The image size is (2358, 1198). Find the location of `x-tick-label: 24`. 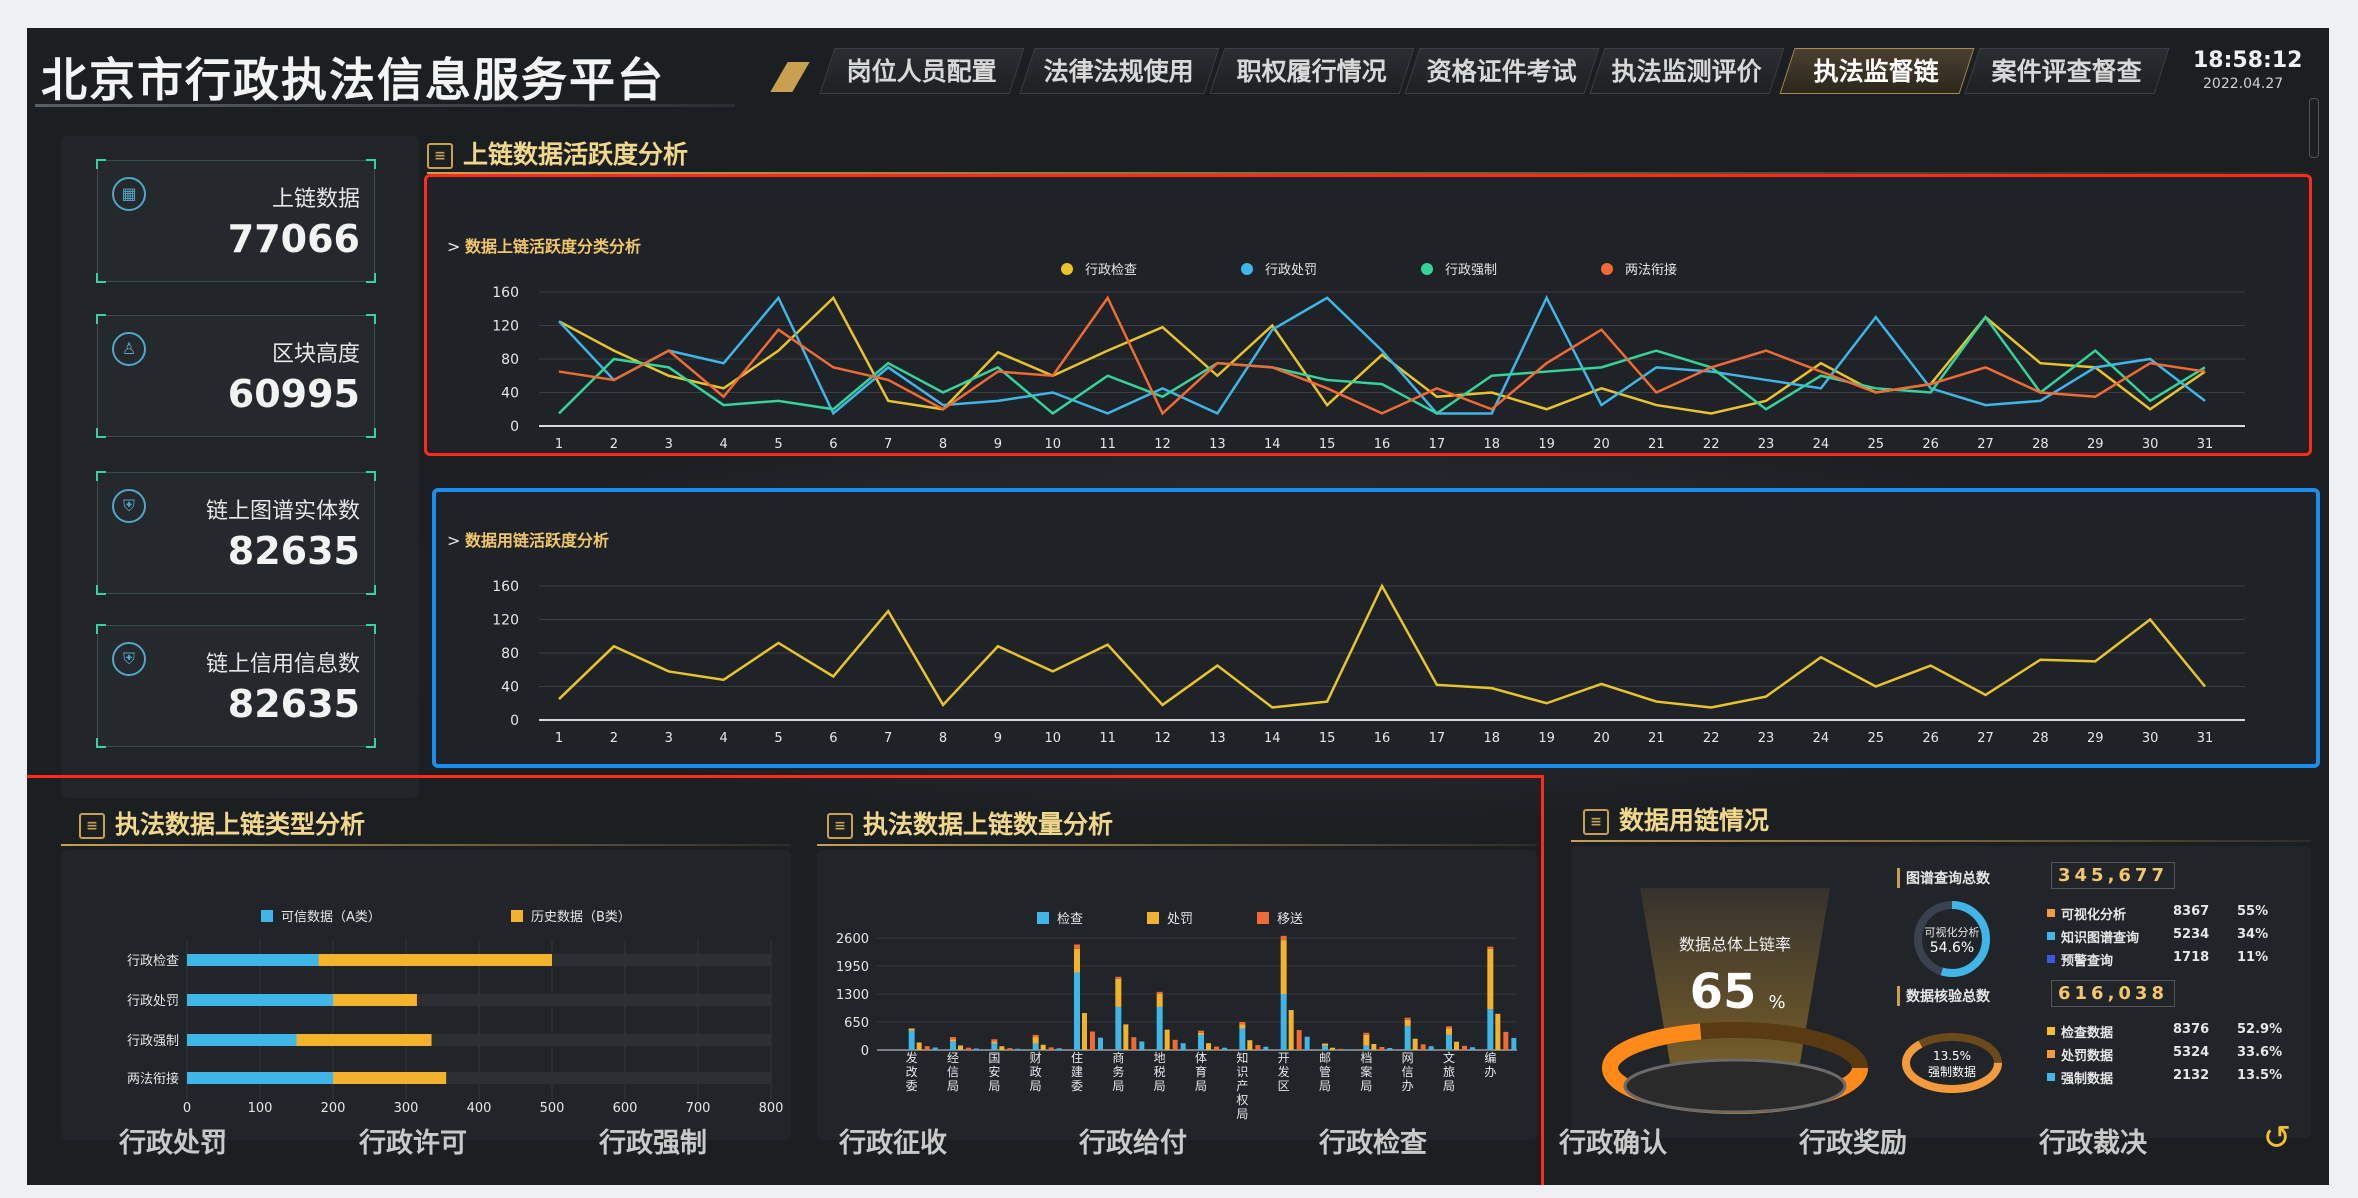

x-tick-label: 24 is located at coordinates (1821, 738).